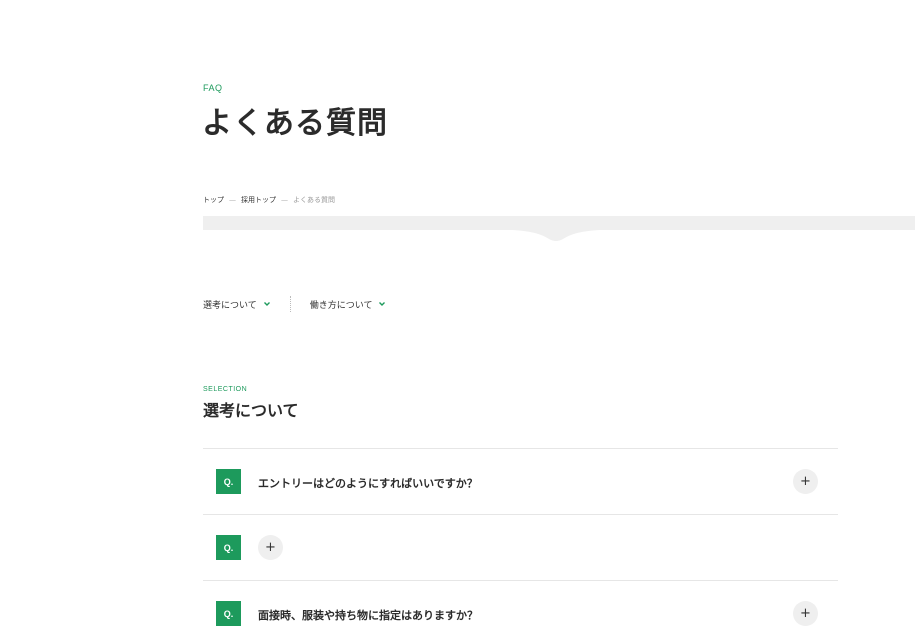 This screenshot has width=915, height=635. I want to click on question-text: エントリーはどのようにすればいいですか？, so click(368, 483).